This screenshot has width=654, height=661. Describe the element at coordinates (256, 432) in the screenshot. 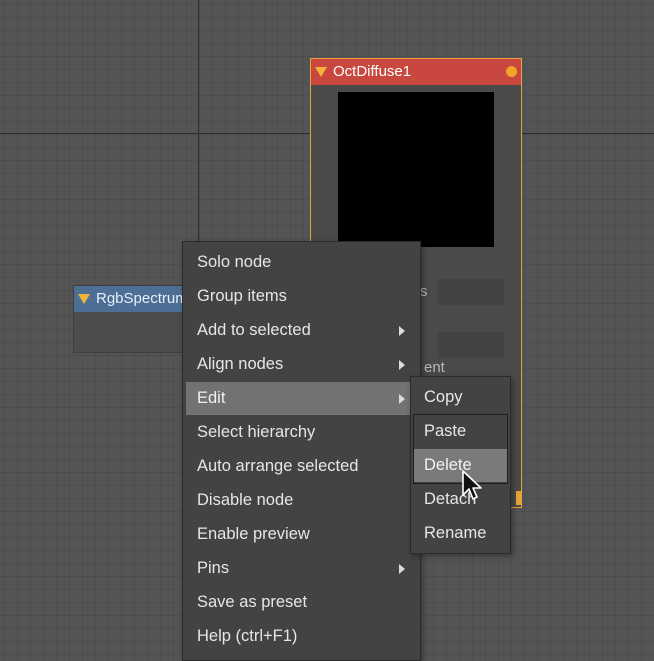

I see `menu-item-label: Select hierarchy` at that location.